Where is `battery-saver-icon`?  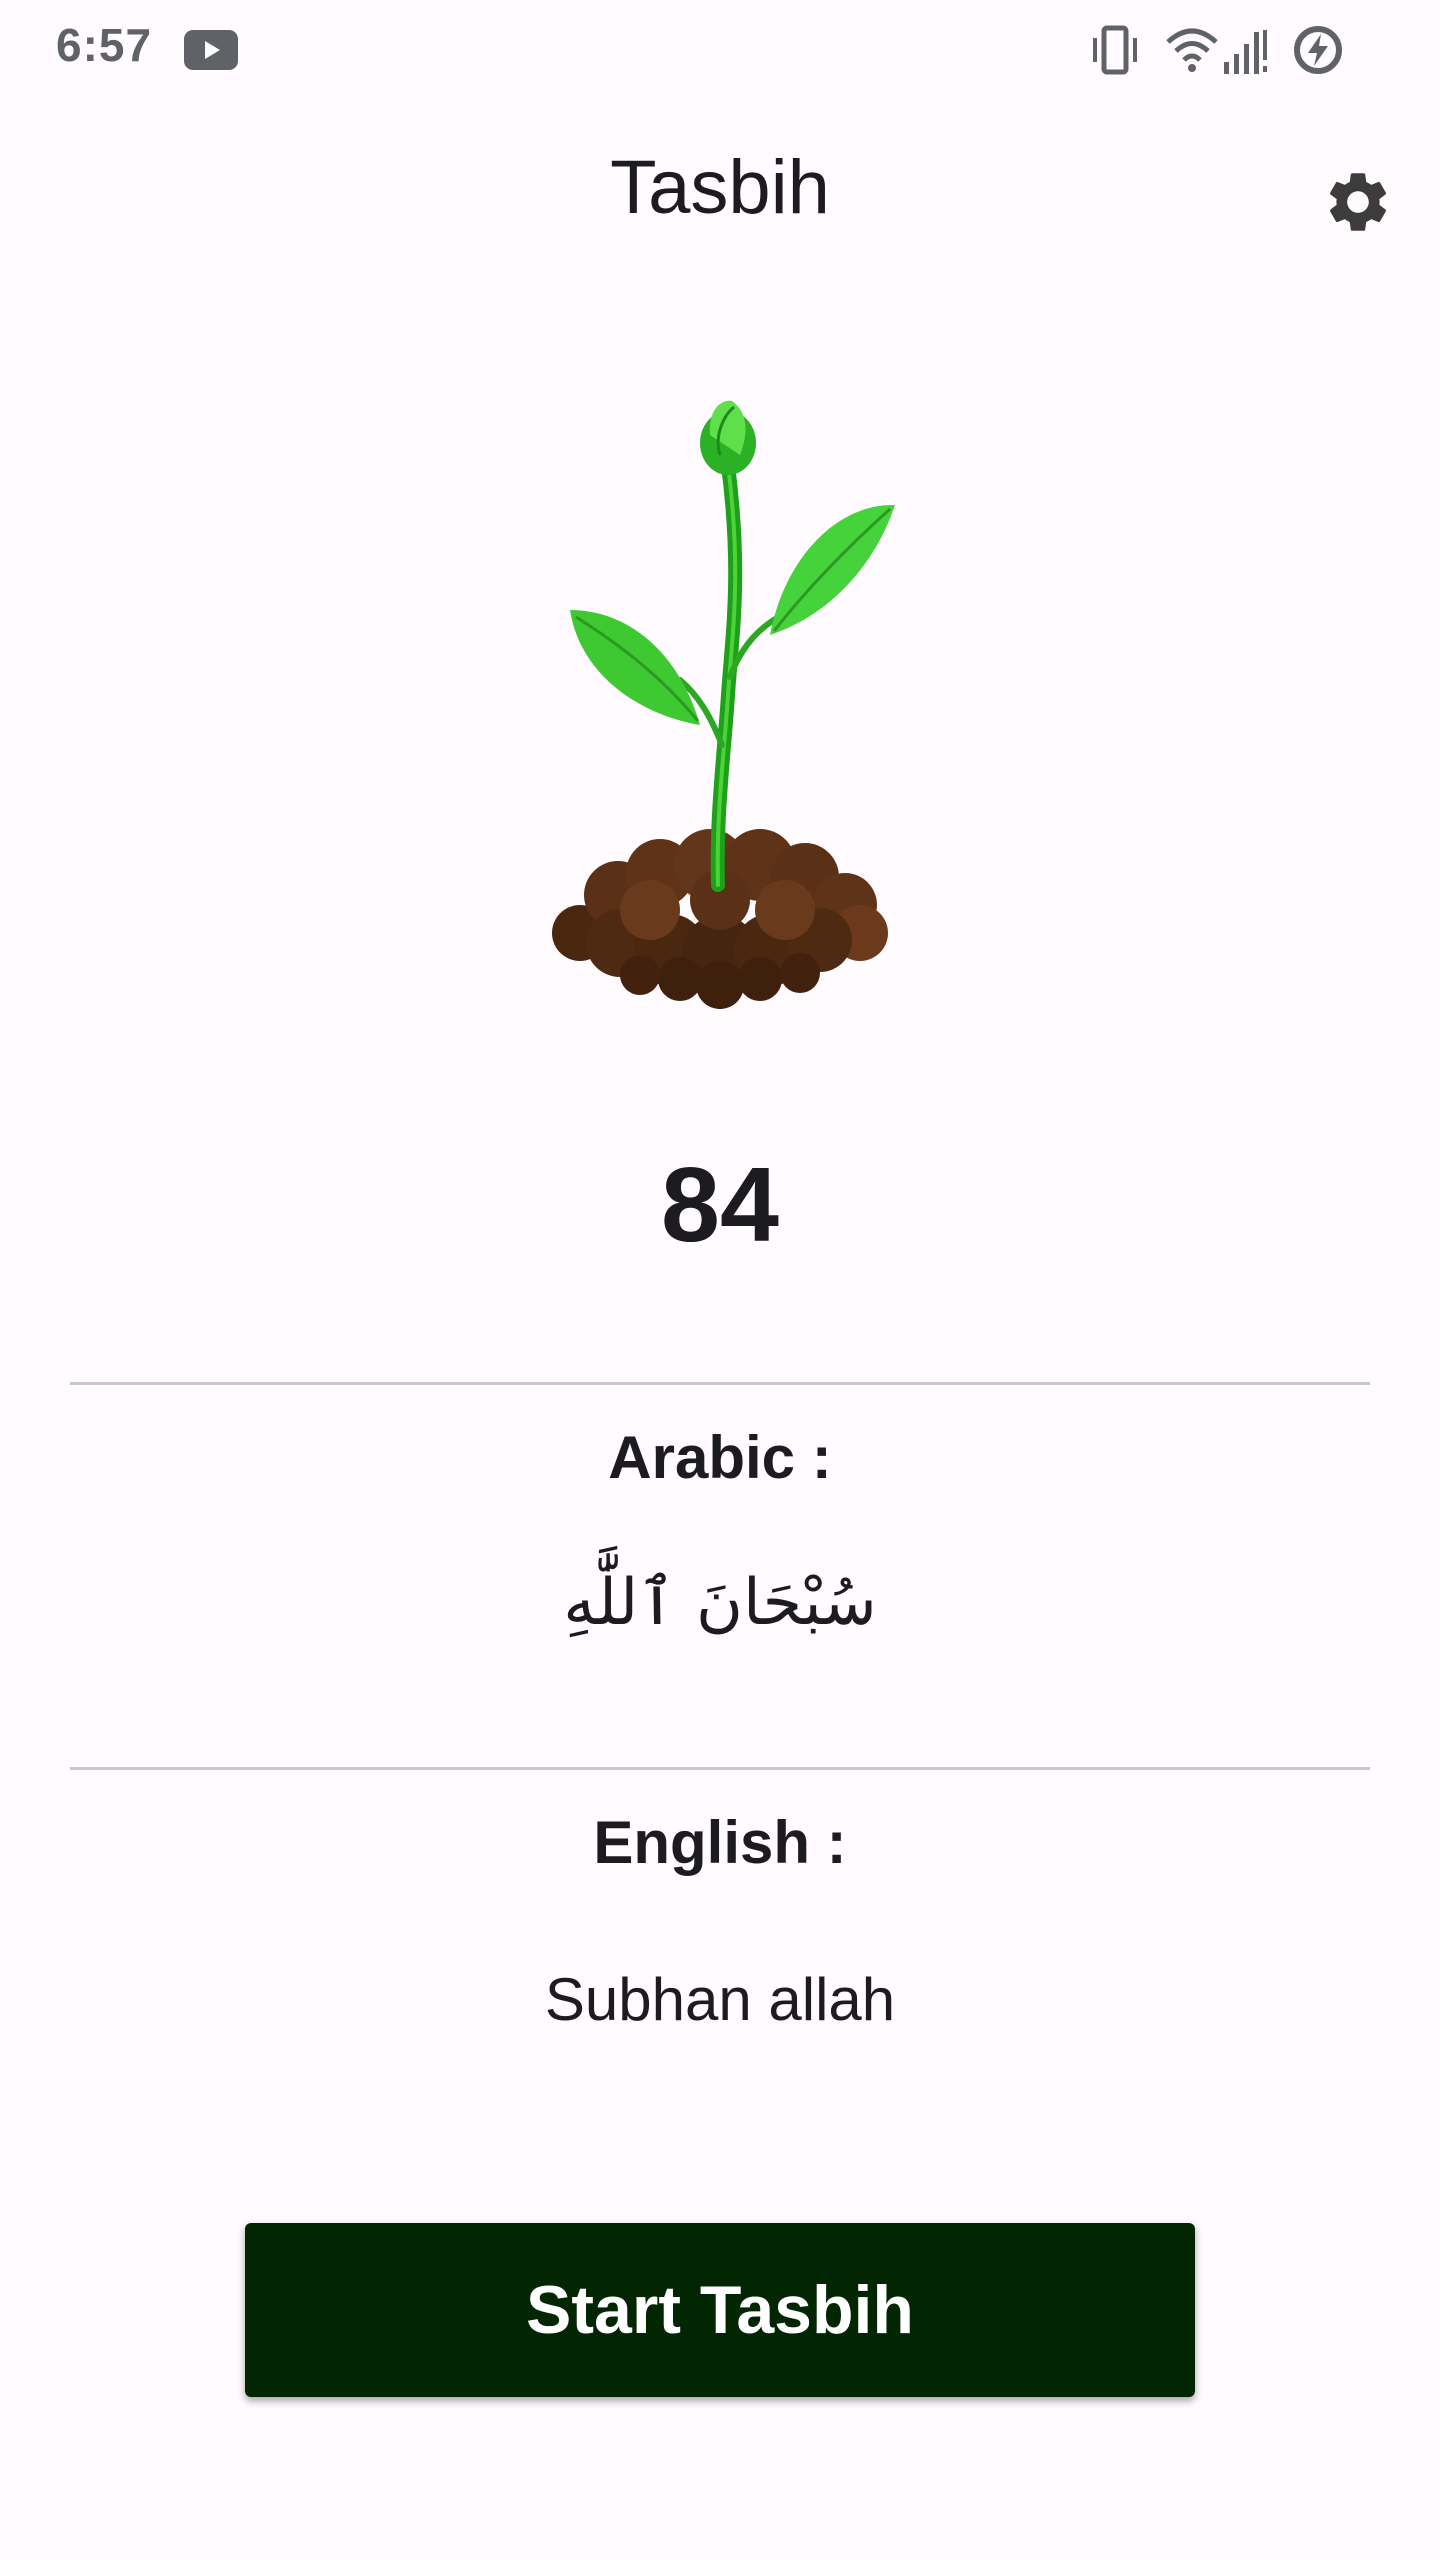 battery-saver-icon is located at coordinates (1318, 50).